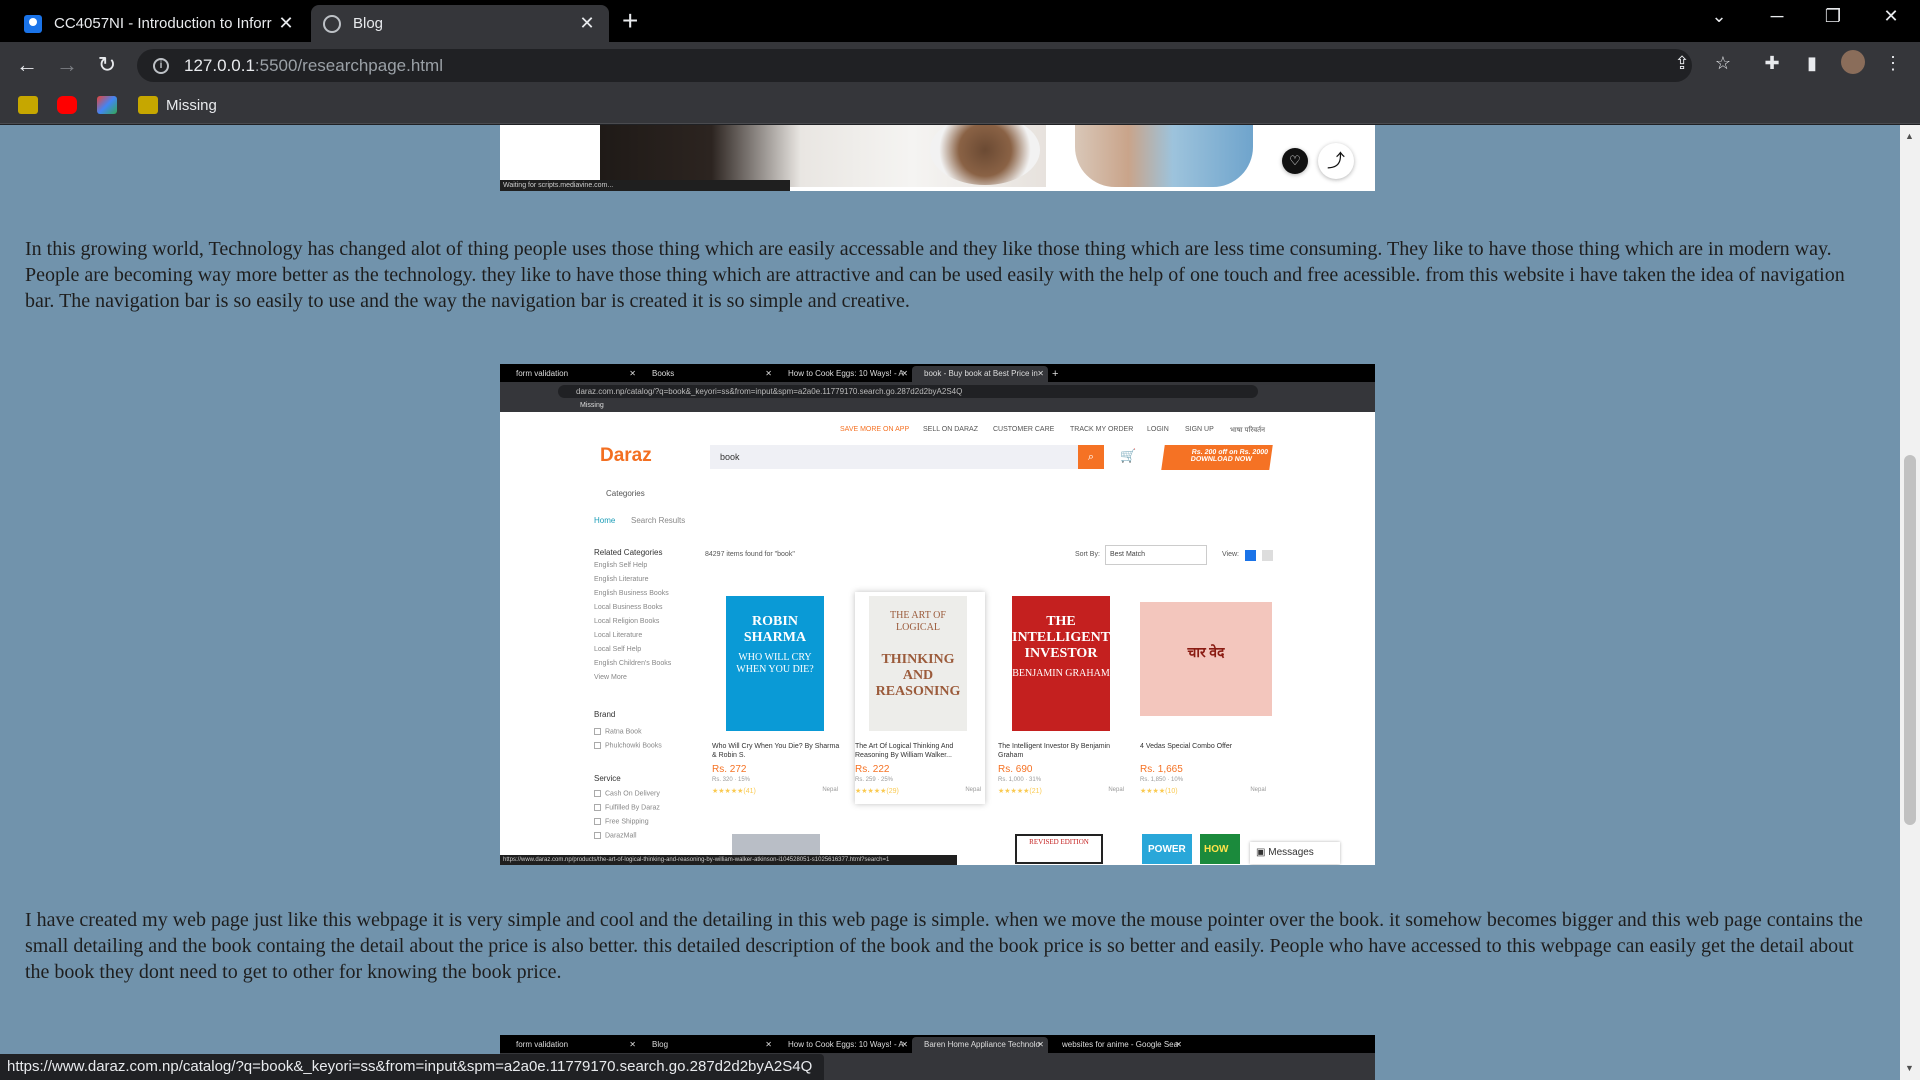  I want to click on chat-icon: ▣, so click(1262, 852).